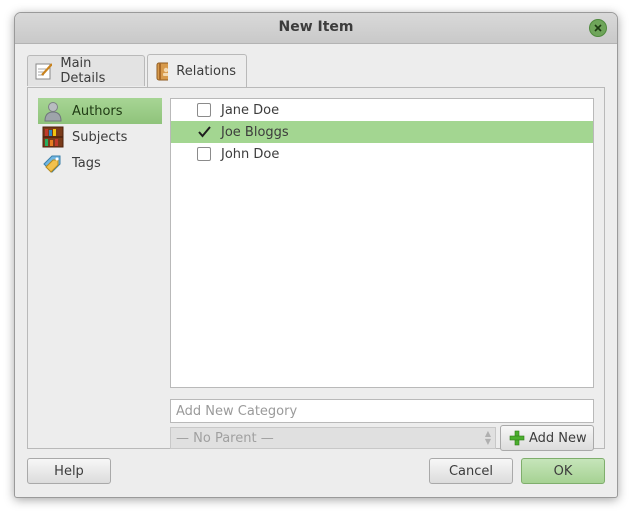 This screenshot has height=511, width=630. Describe the element at coordinates (255, 132) in the screenshot. I see `list-item-label: Joe Bloggs` at that location.